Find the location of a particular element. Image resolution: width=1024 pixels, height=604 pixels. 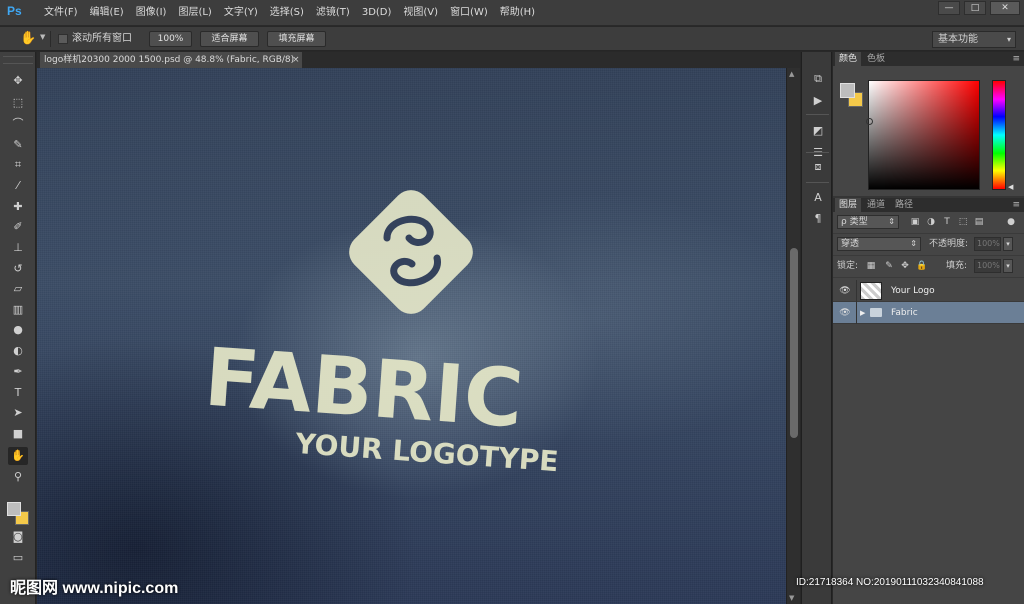

vertical-scrollbar: ▲ ▼ is located at coordinates (793, 336).